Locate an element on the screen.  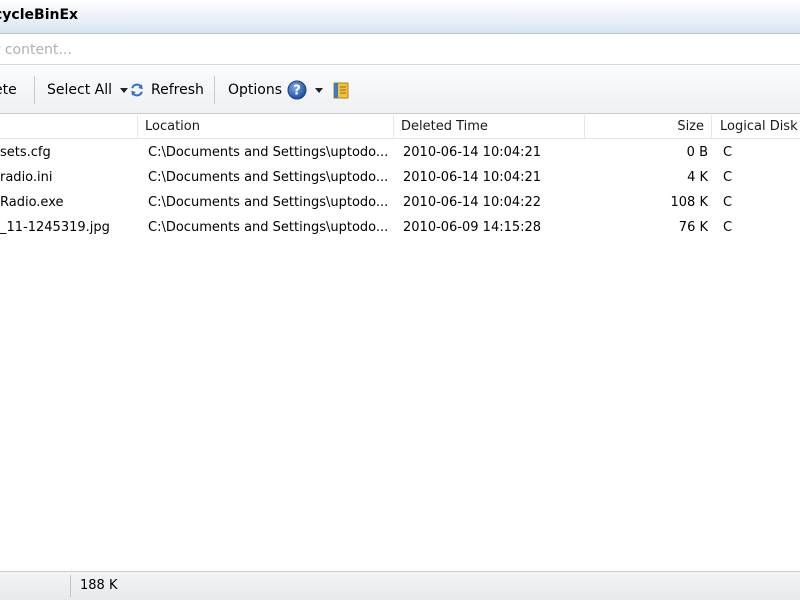
title-bar: cycleBinEx is located at coordinates (400, 17).